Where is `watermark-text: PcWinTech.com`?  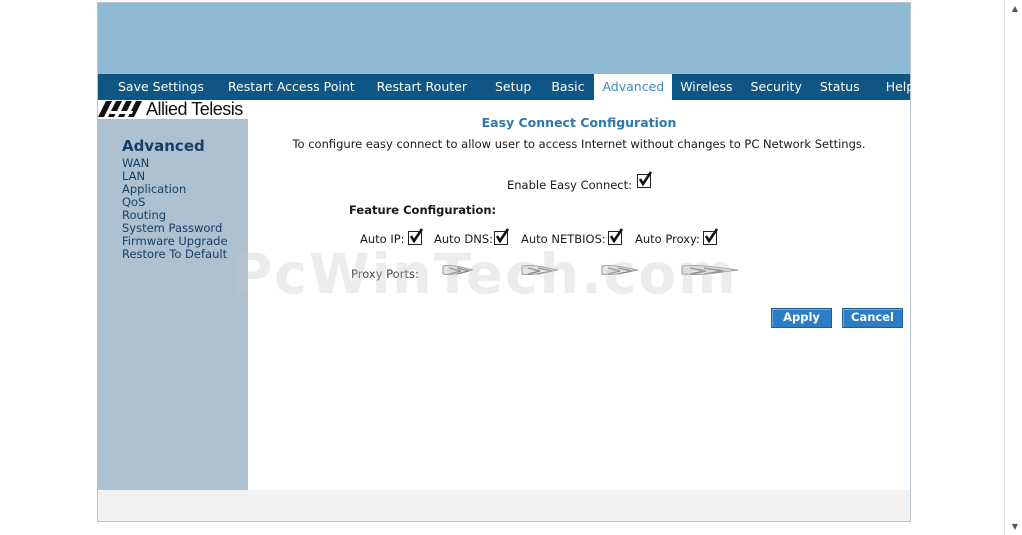
watermark-text: PcWinTech.com is located at coordinates (485, 274).